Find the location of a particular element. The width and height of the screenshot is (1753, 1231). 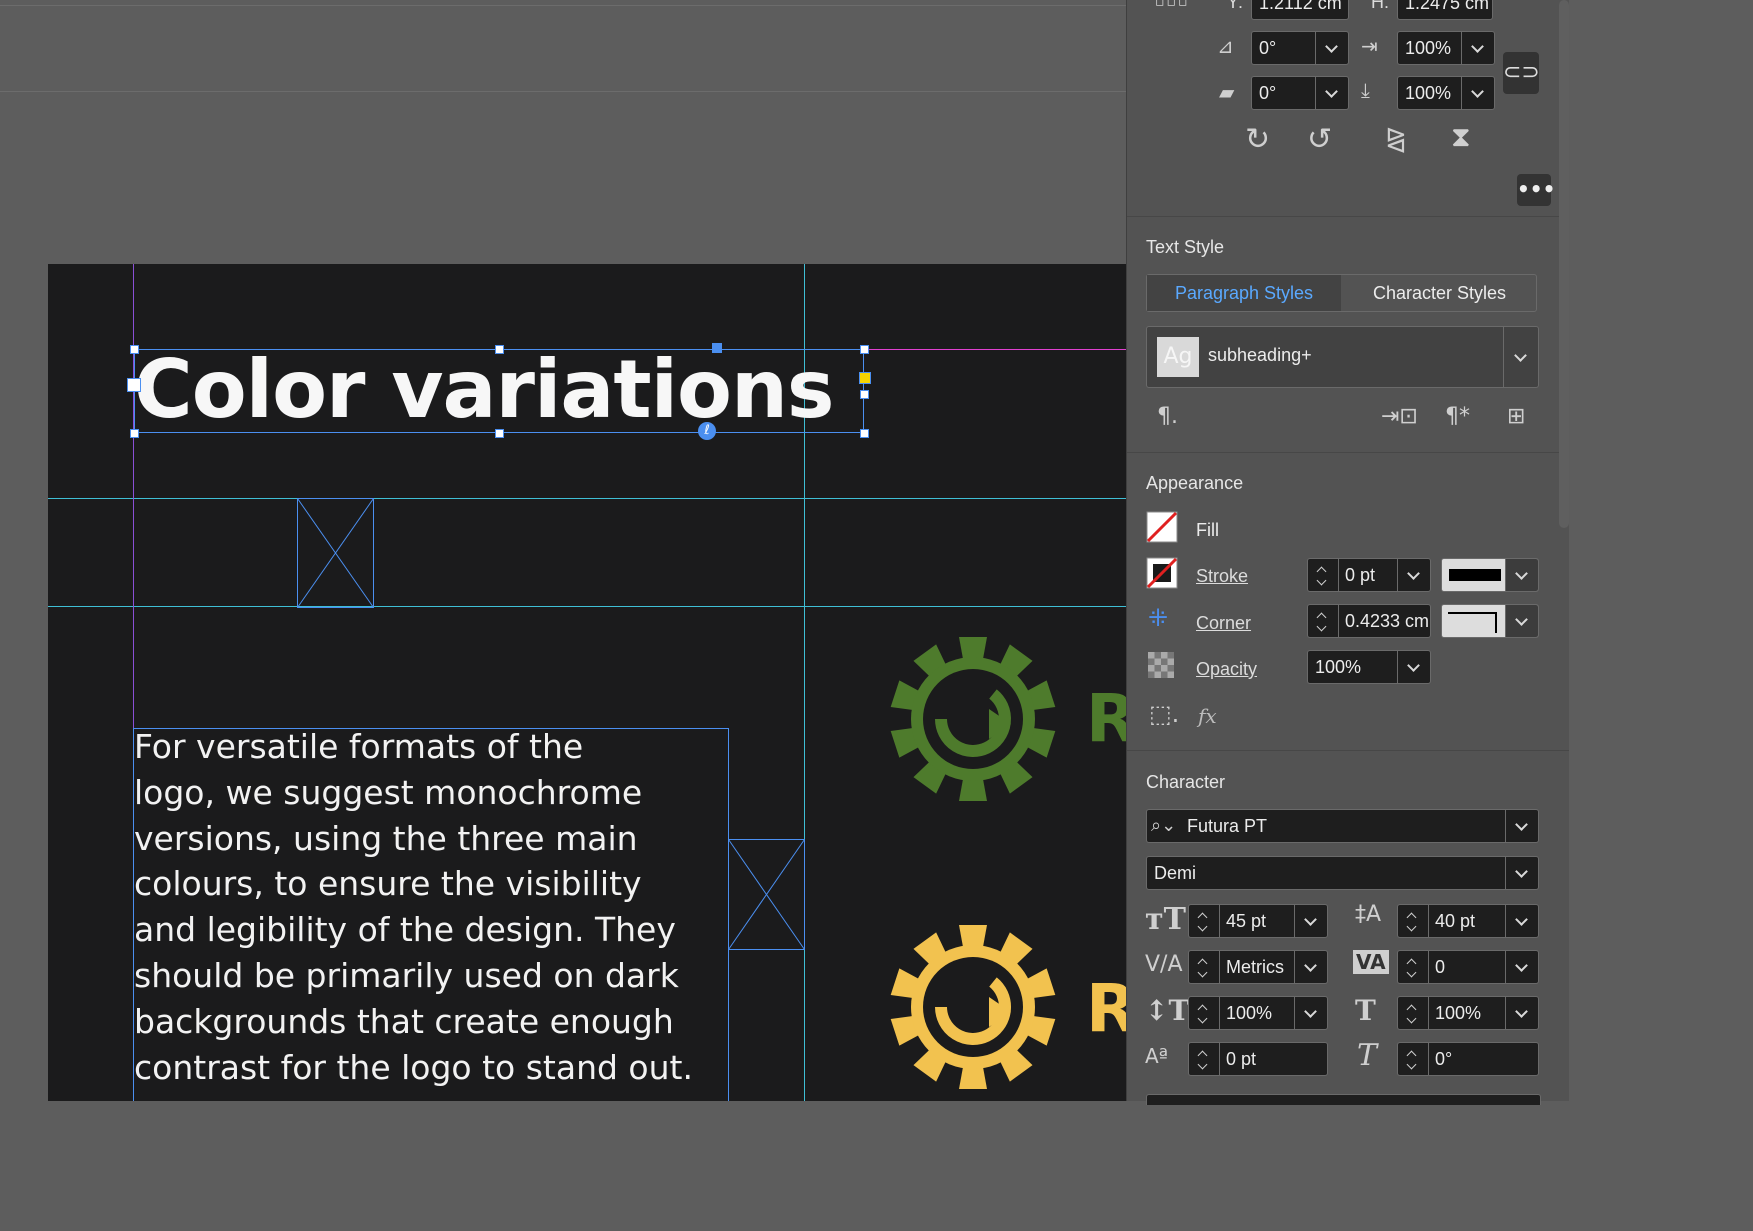

skew-field: 0° is located at coordinates (1468, 1059).